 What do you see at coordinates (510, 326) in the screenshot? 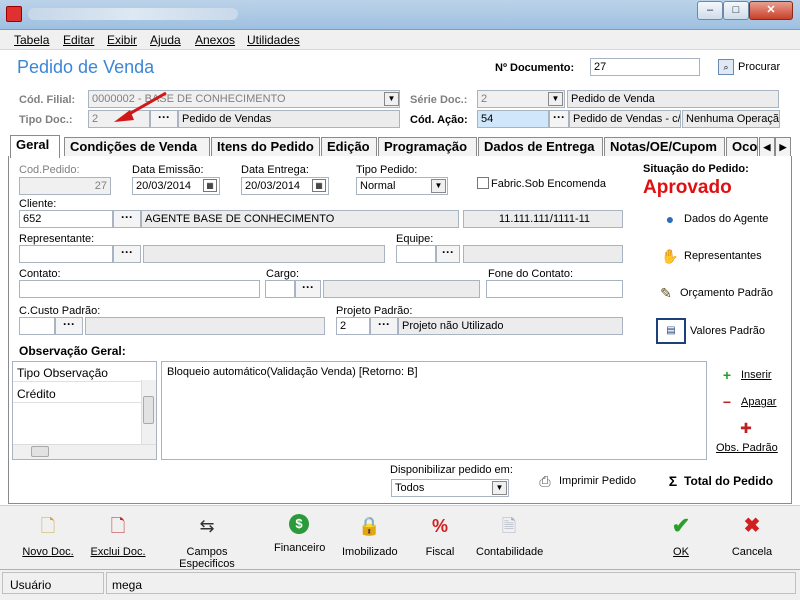
I see `projeto-desc: Projeto não Utilizado` at bounding box center [510, 326].